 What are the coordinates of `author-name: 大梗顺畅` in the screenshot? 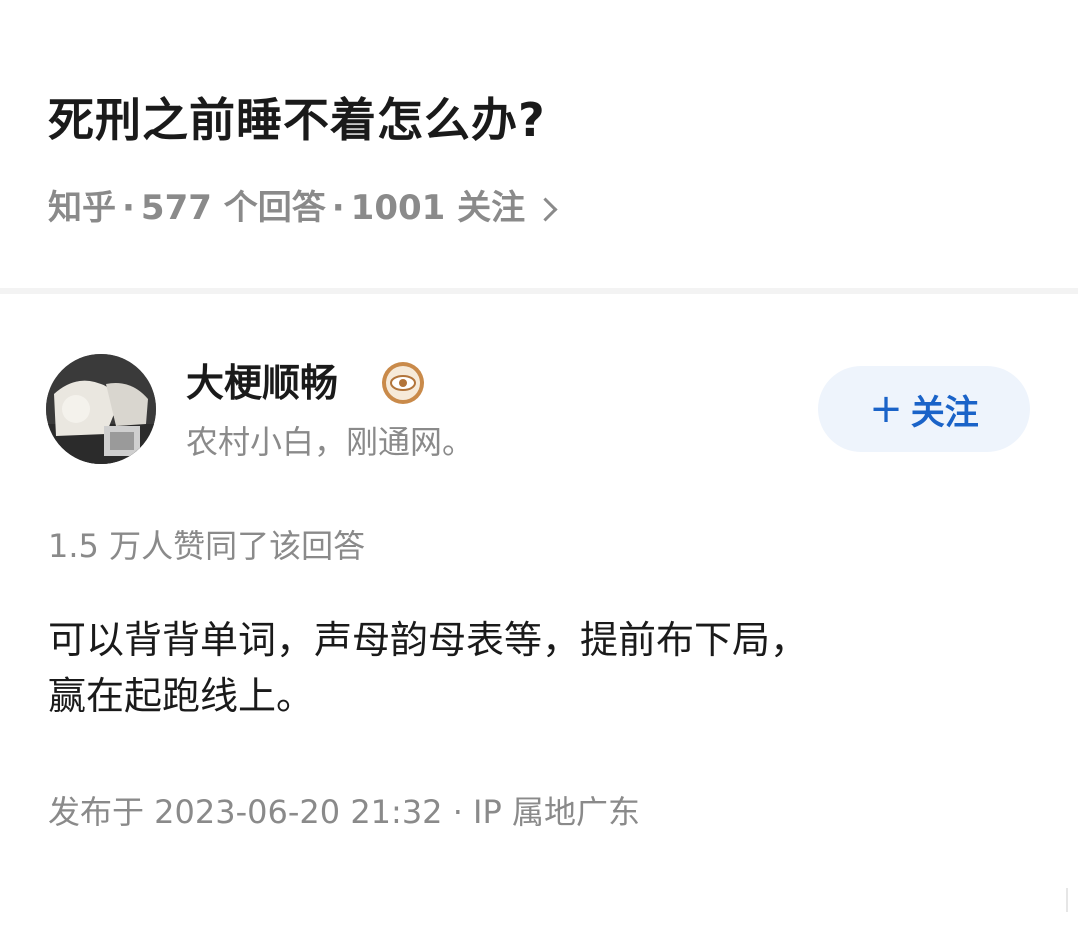 It's located at (262, 383).